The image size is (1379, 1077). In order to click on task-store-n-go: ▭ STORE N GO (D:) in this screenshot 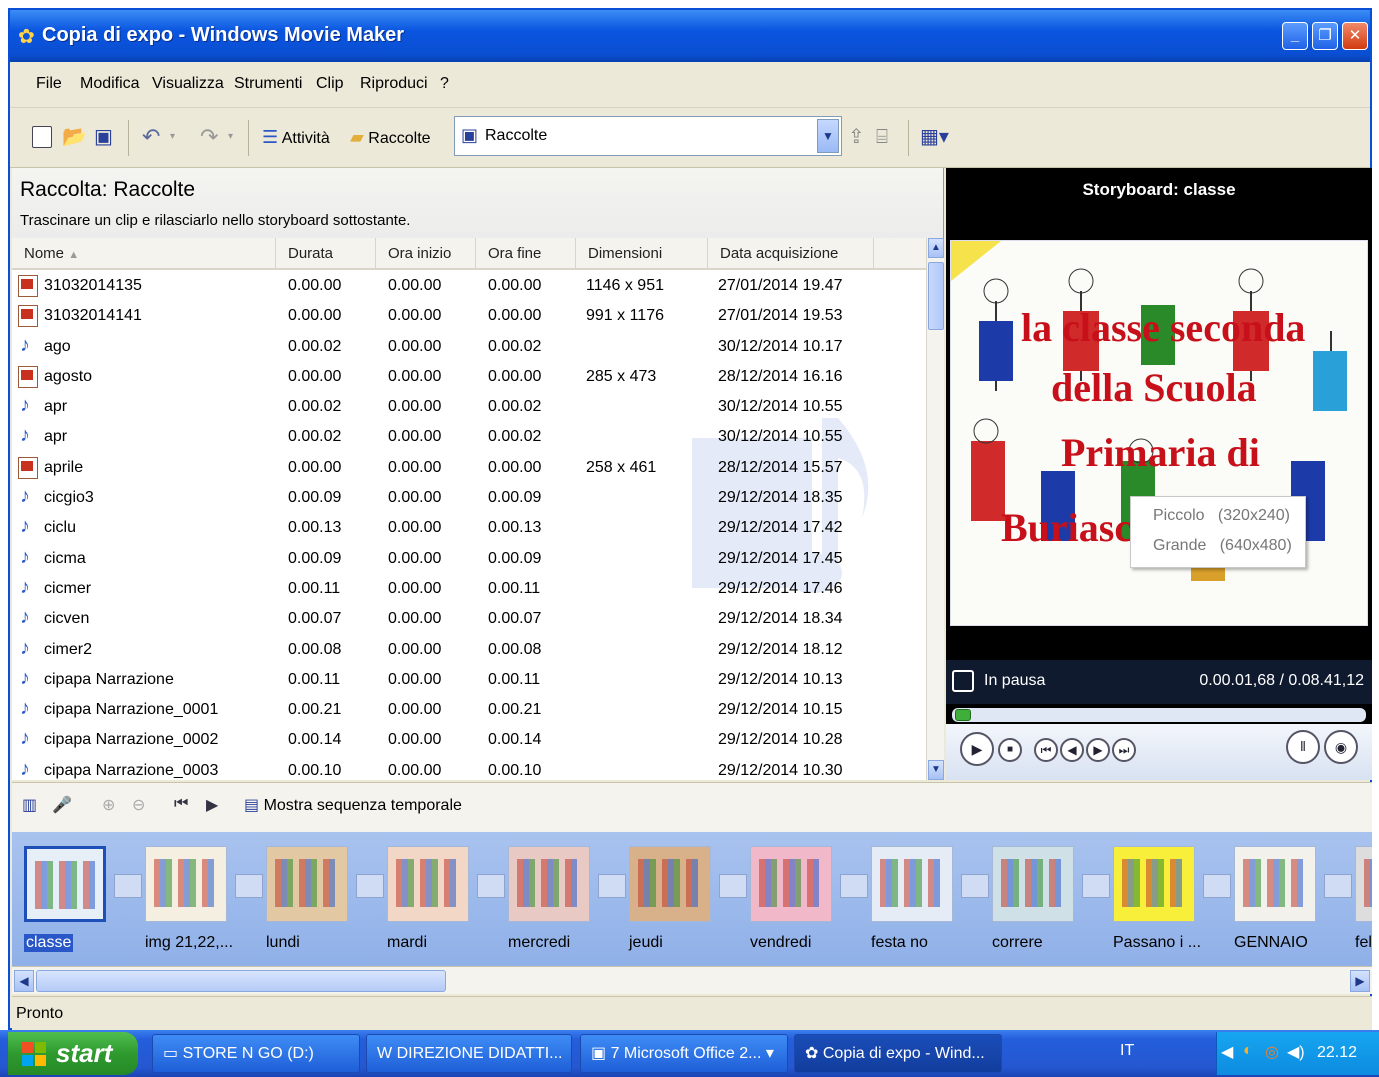, I will do `click(256, 1053)`.